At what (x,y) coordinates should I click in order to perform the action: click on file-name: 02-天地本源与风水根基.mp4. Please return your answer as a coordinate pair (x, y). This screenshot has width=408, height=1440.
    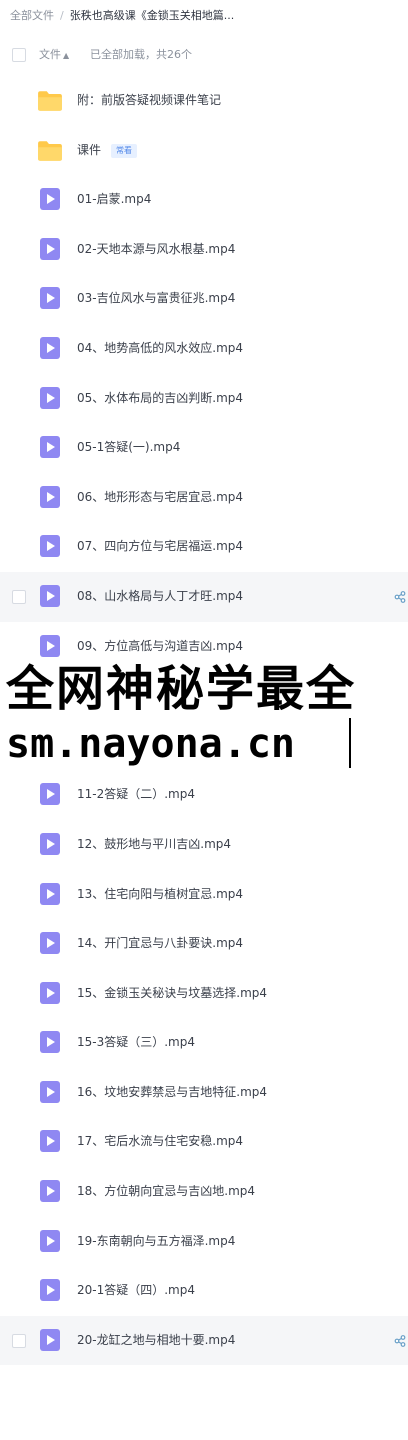
    Looking at the image, I should click on (156, 250).